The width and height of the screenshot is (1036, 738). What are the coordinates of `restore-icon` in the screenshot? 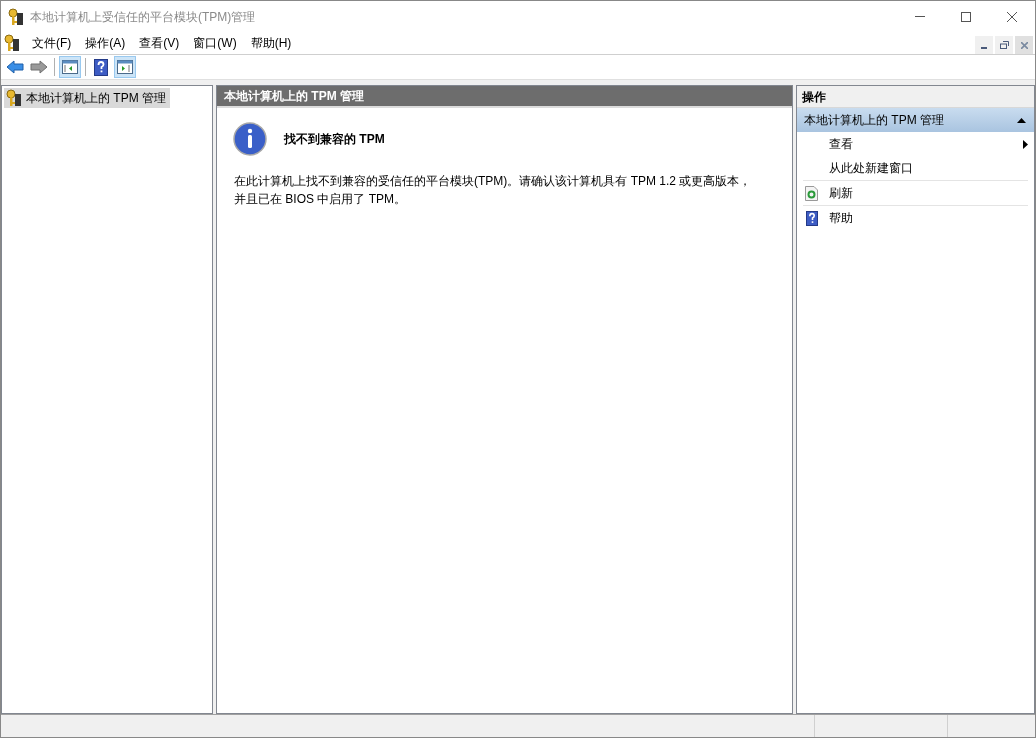 It's located at (1004, 45).